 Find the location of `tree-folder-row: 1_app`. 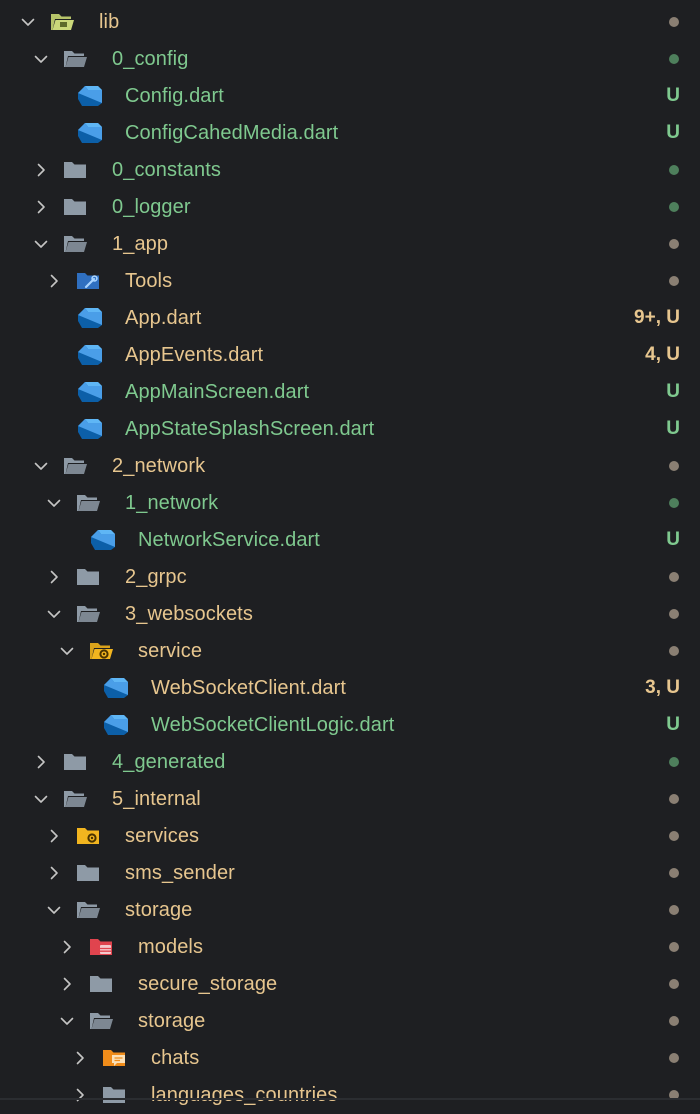

tree-folder-row: 1_app is located at coordinates (350, 244).